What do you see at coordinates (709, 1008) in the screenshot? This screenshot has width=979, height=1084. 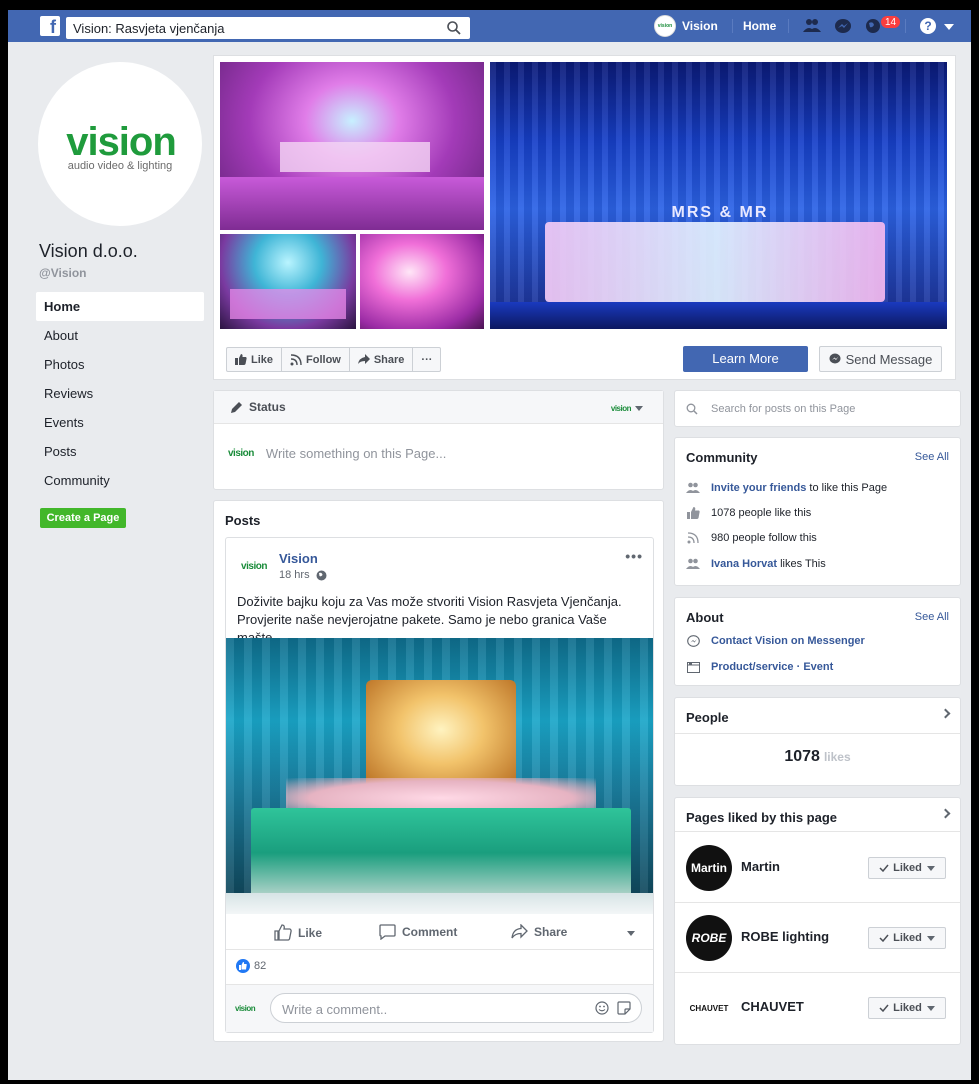 I see `chauvet-logo: CHAUVET` at bounding box center [709, 1008].